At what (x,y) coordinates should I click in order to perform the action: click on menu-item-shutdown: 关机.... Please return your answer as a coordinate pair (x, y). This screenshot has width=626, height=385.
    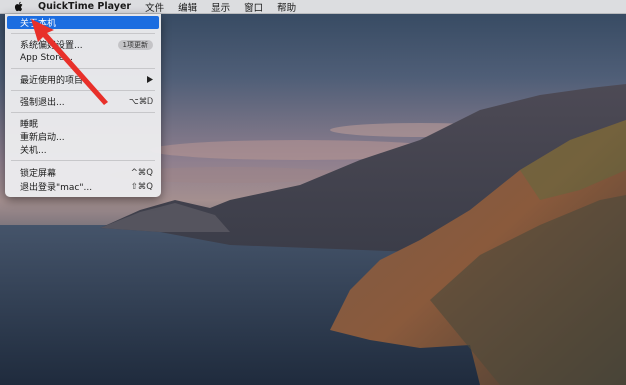
    Looking at the image, I should click on (83, 149).